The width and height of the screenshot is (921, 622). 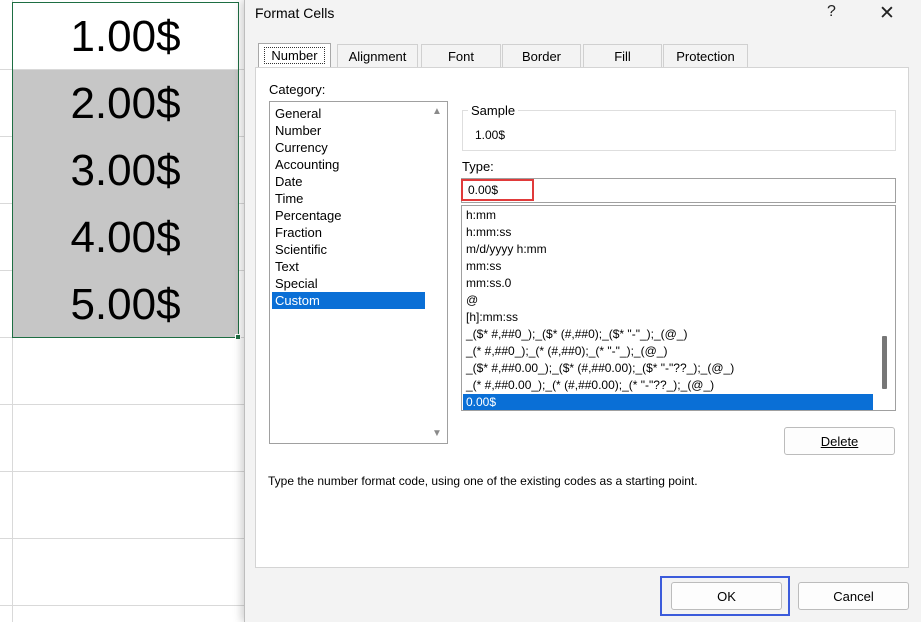 I want to click on format-item: h:mm:ss, so click(x=668, y=232).